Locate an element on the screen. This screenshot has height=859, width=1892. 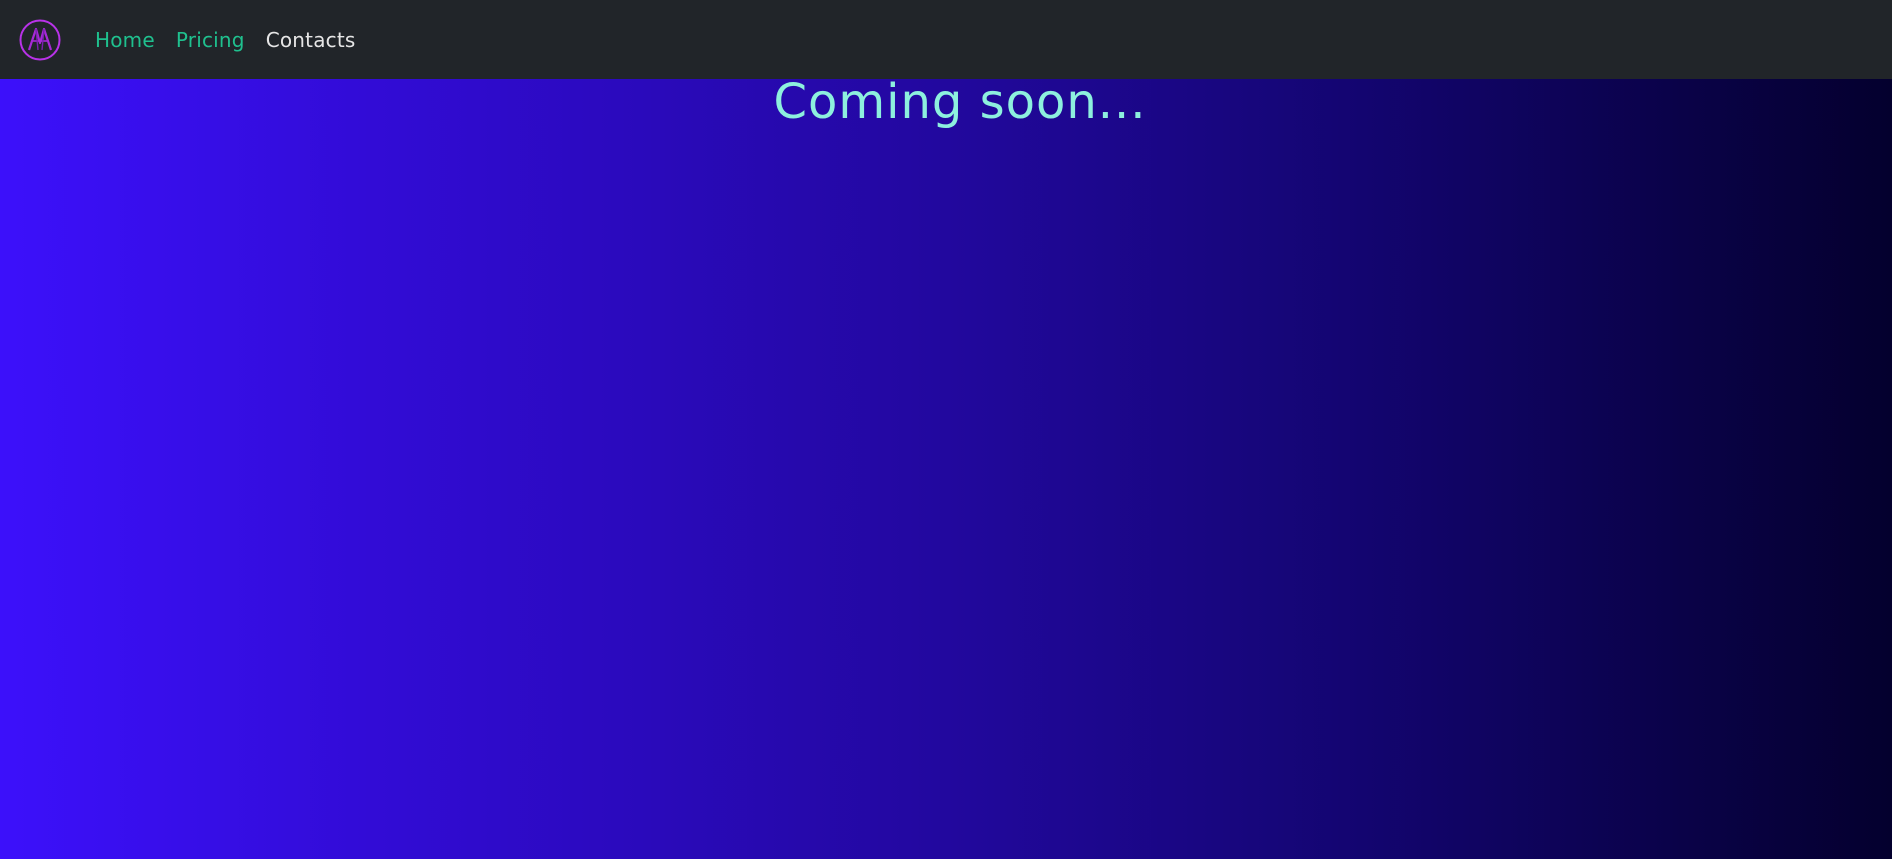
navbar: Home Pricing Contacts is located at coordinates (946, 39).